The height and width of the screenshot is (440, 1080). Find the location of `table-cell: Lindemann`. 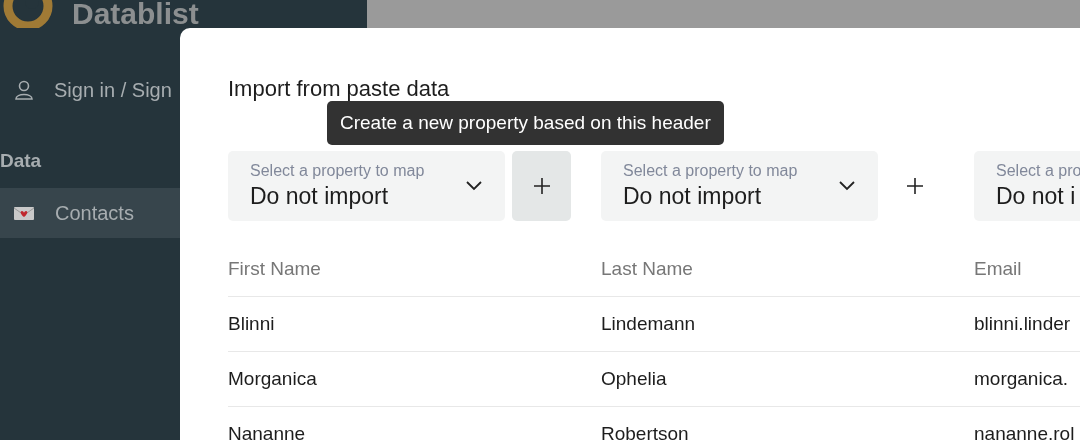

table-cell: Lindemann is located at coordinates (787, 324).